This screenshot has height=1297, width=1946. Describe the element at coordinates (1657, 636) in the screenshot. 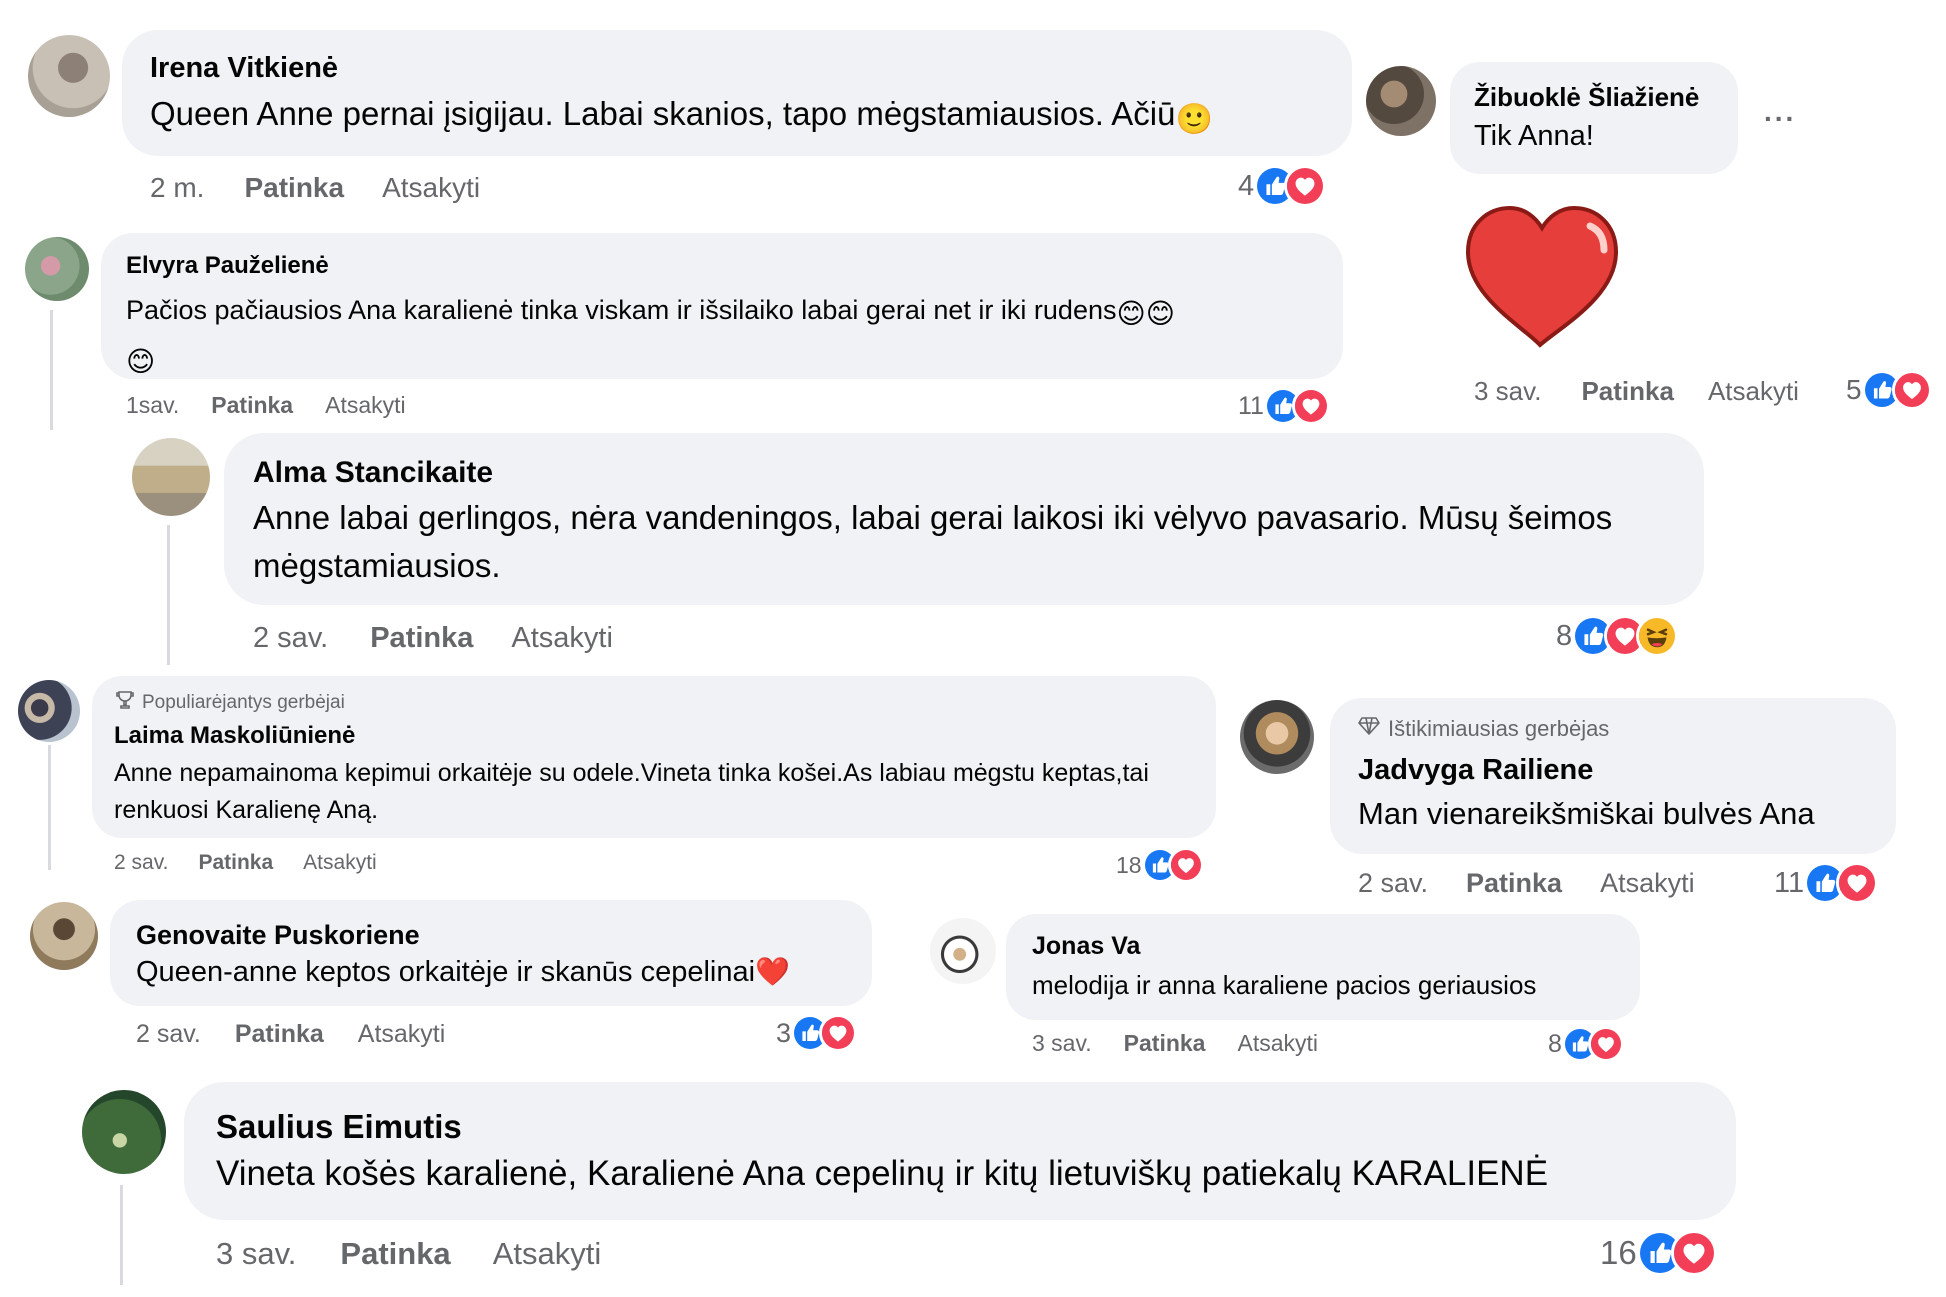

I see `haha-reaction-icon` at that location.